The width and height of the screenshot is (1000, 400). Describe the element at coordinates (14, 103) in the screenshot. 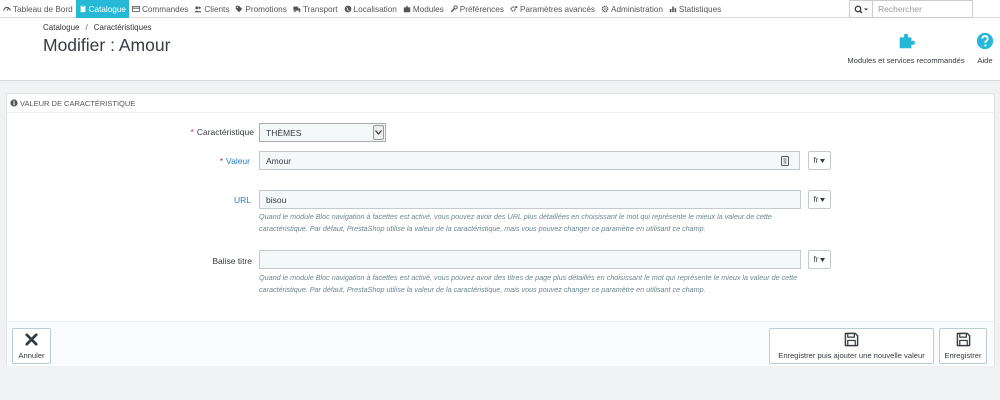

I see `info-icon` at that location.